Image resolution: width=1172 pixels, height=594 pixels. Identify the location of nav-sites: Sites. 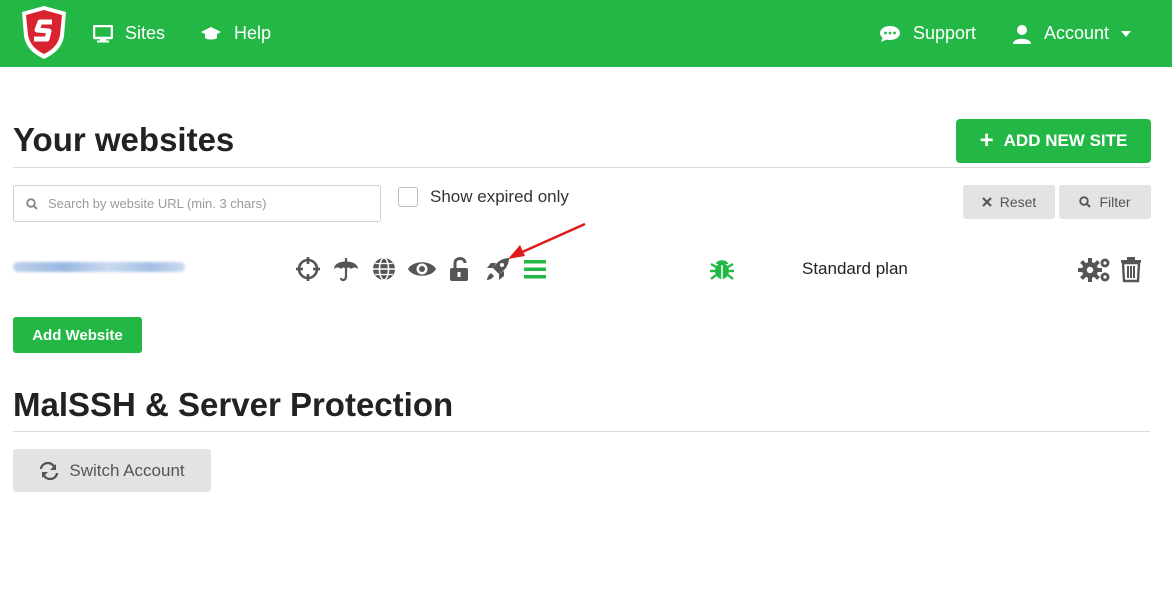
(129, 33).